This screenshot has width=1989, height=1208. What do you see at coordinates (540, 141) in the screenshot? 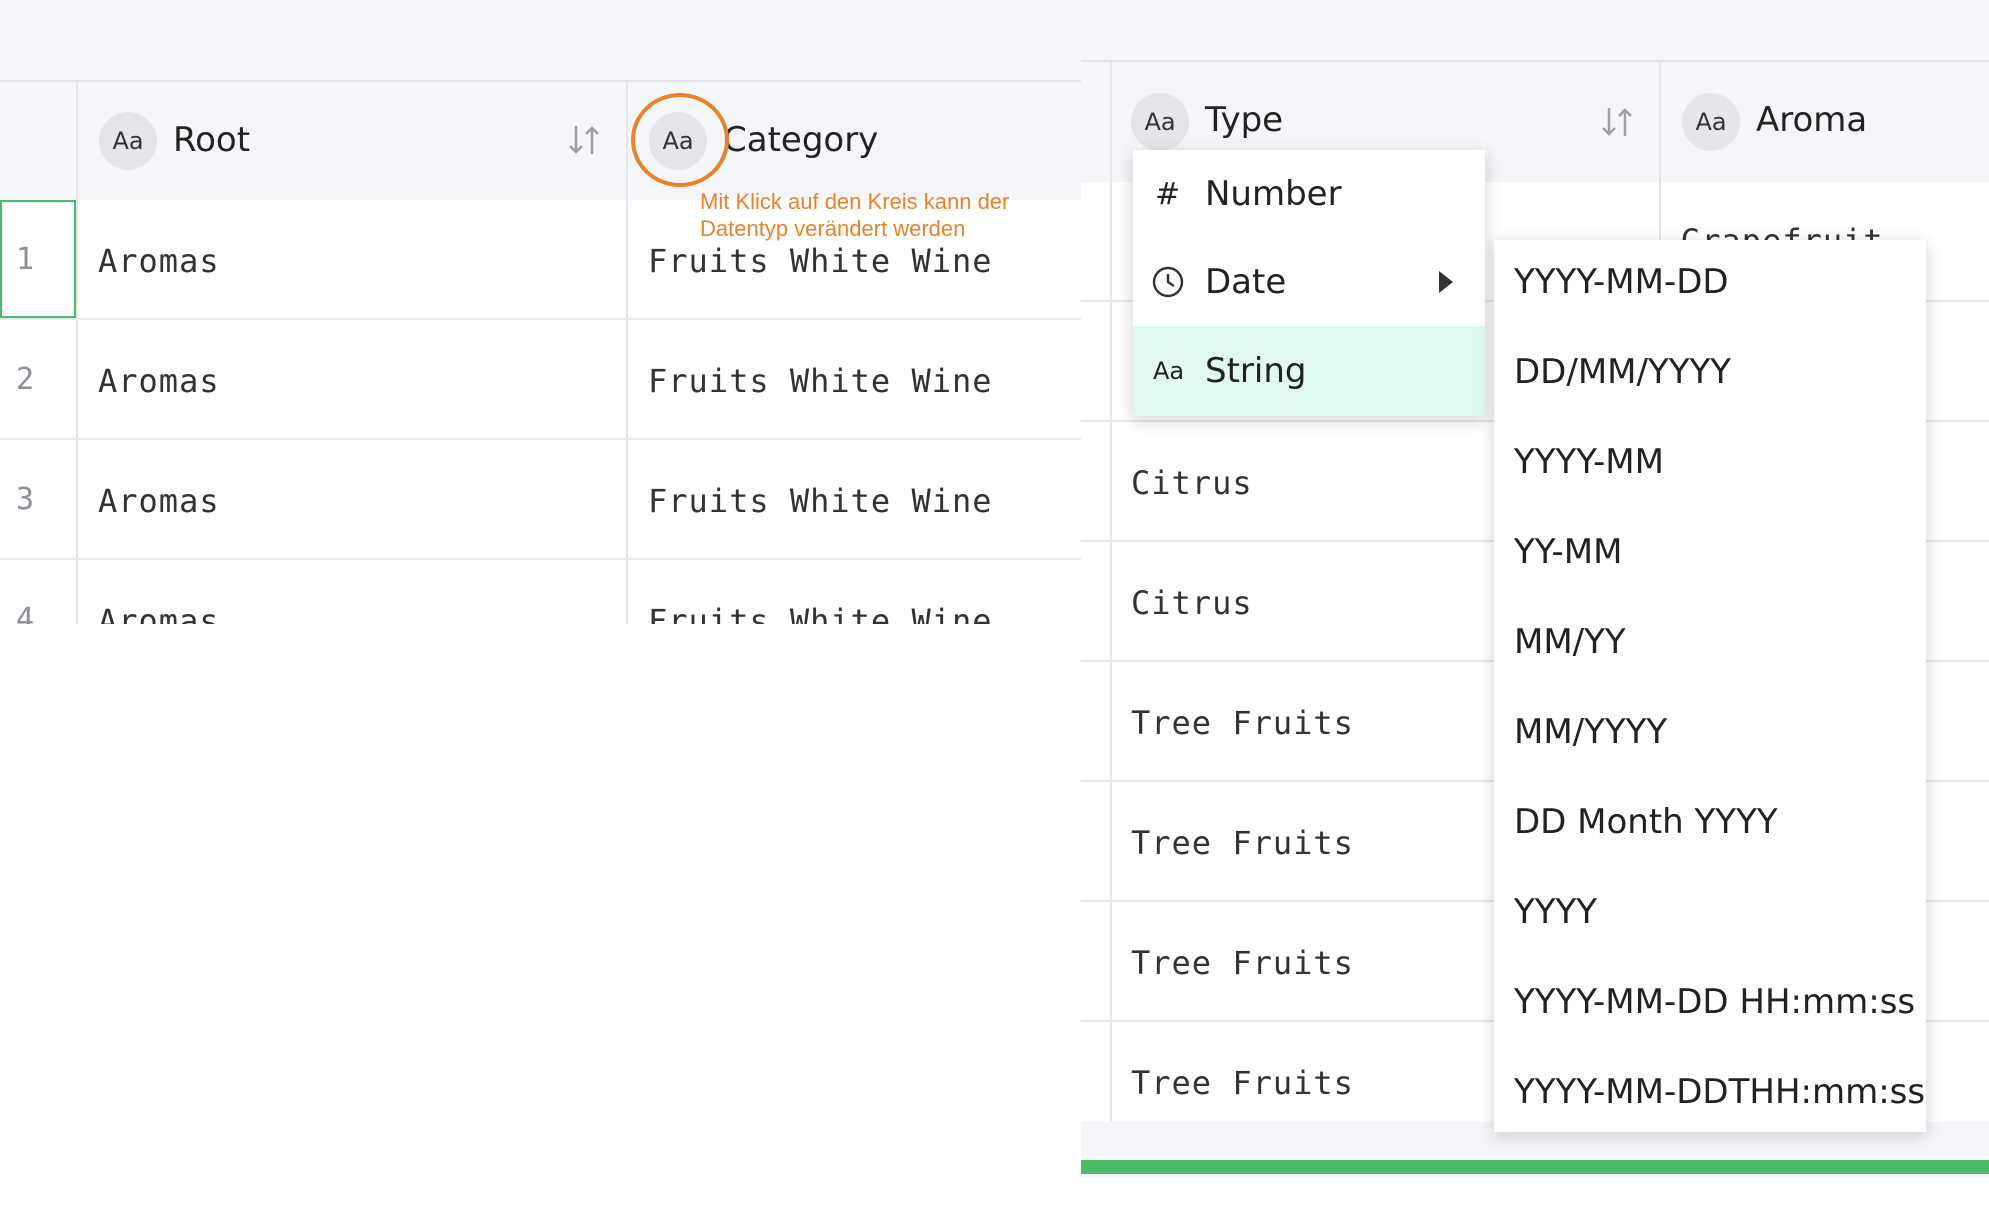
I see `left-table-header: Aa Root Aa Category` at bounding box center [540, 141].